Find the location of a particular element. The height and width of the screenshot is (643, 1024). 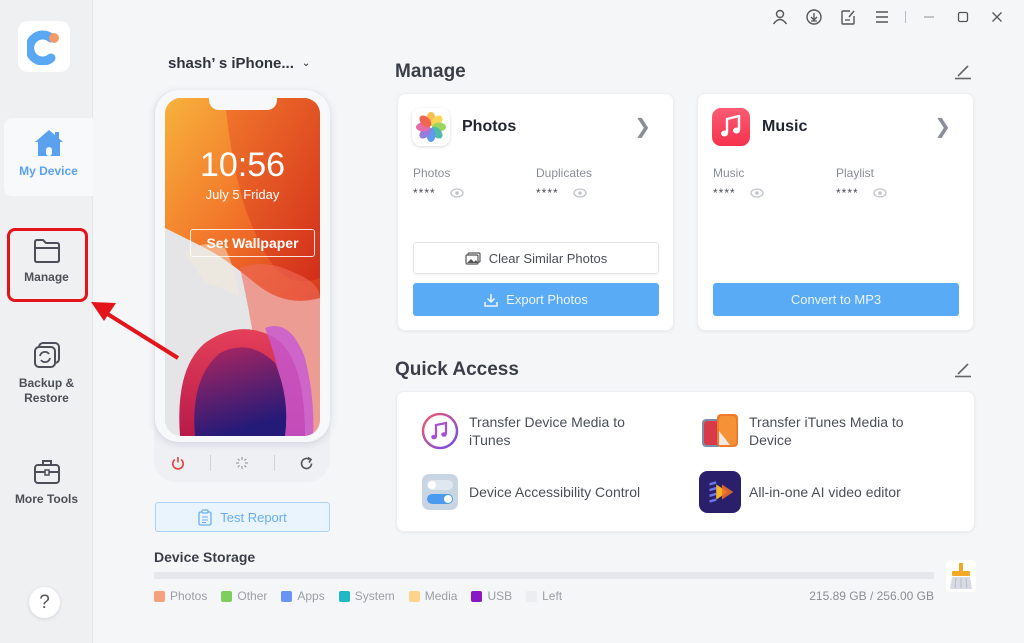

legend-label: USB is located at coordinates (500, 596).